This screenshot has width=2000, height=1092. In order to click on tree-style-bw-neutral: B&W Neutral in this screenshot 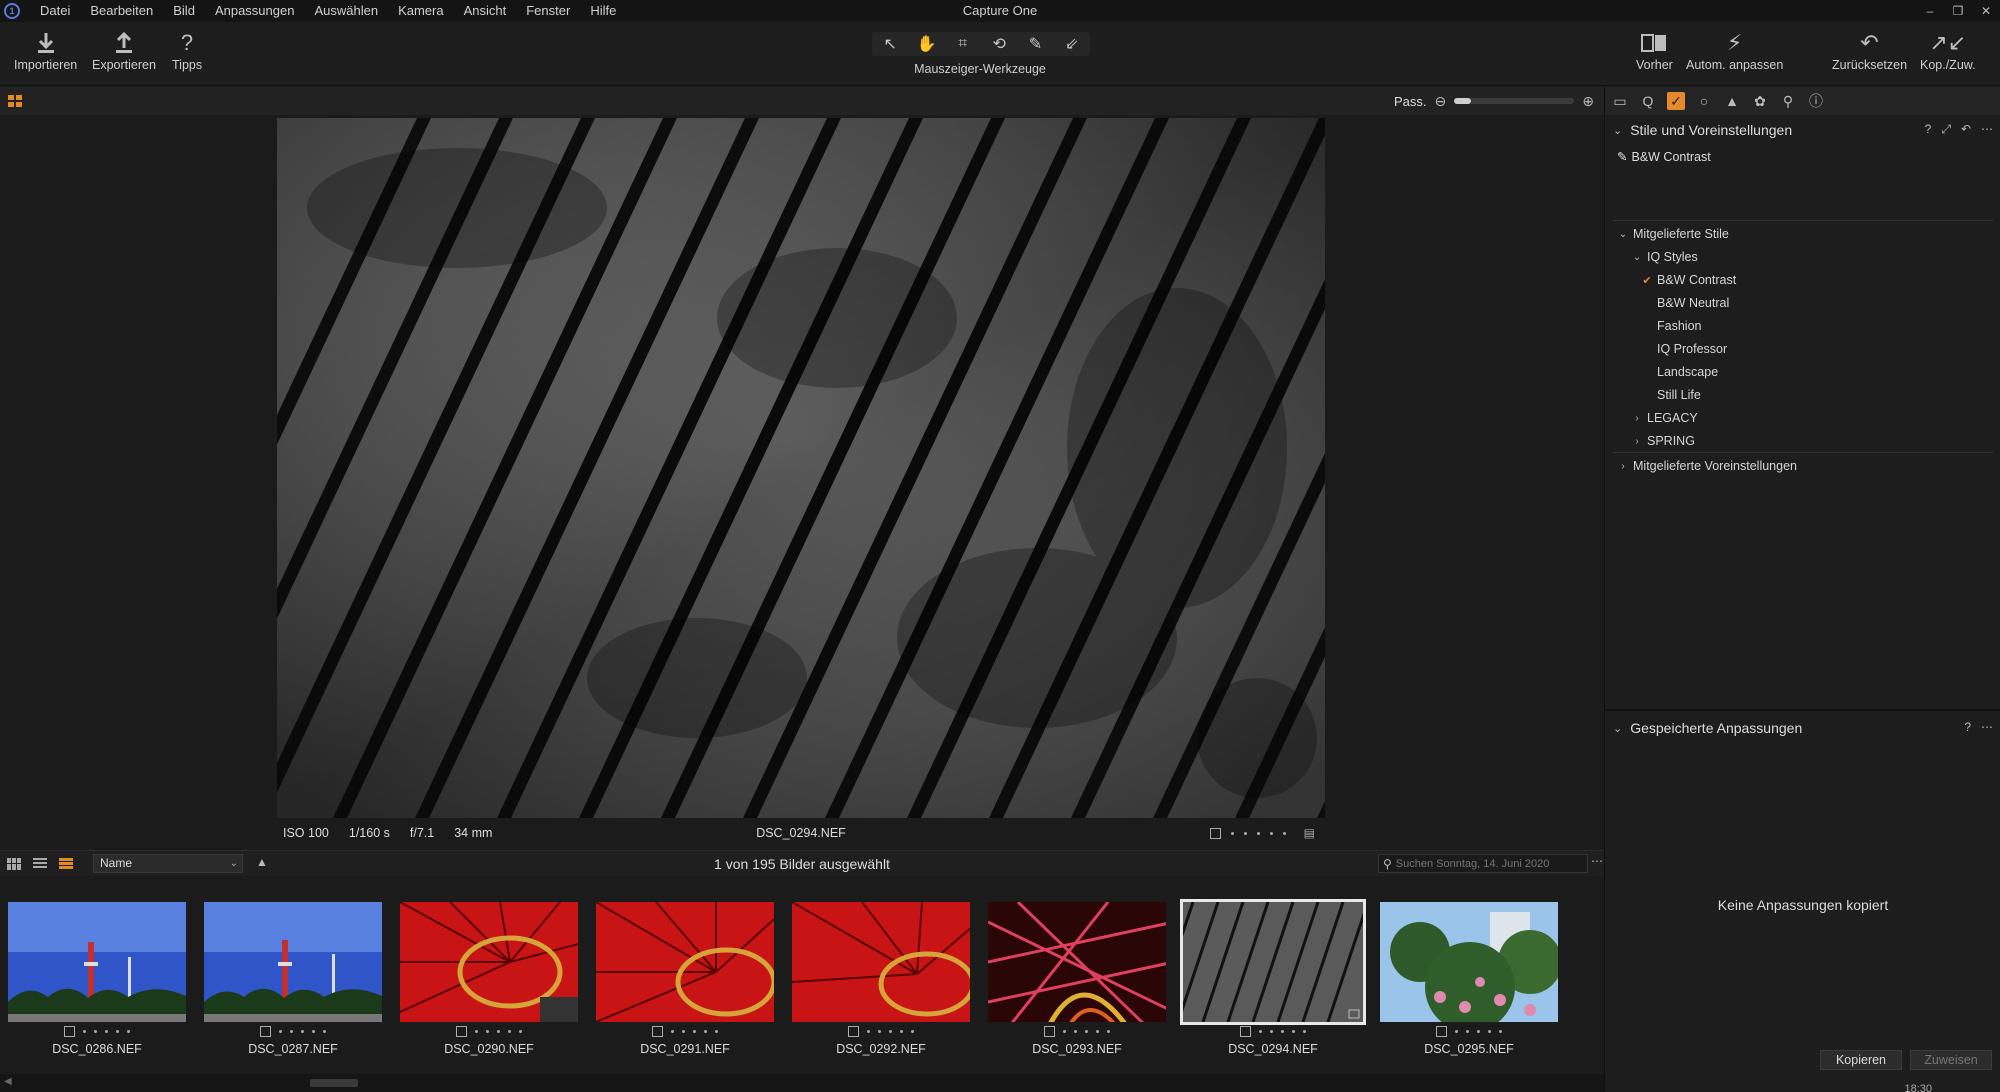, I will do `click(1693, 303)`.